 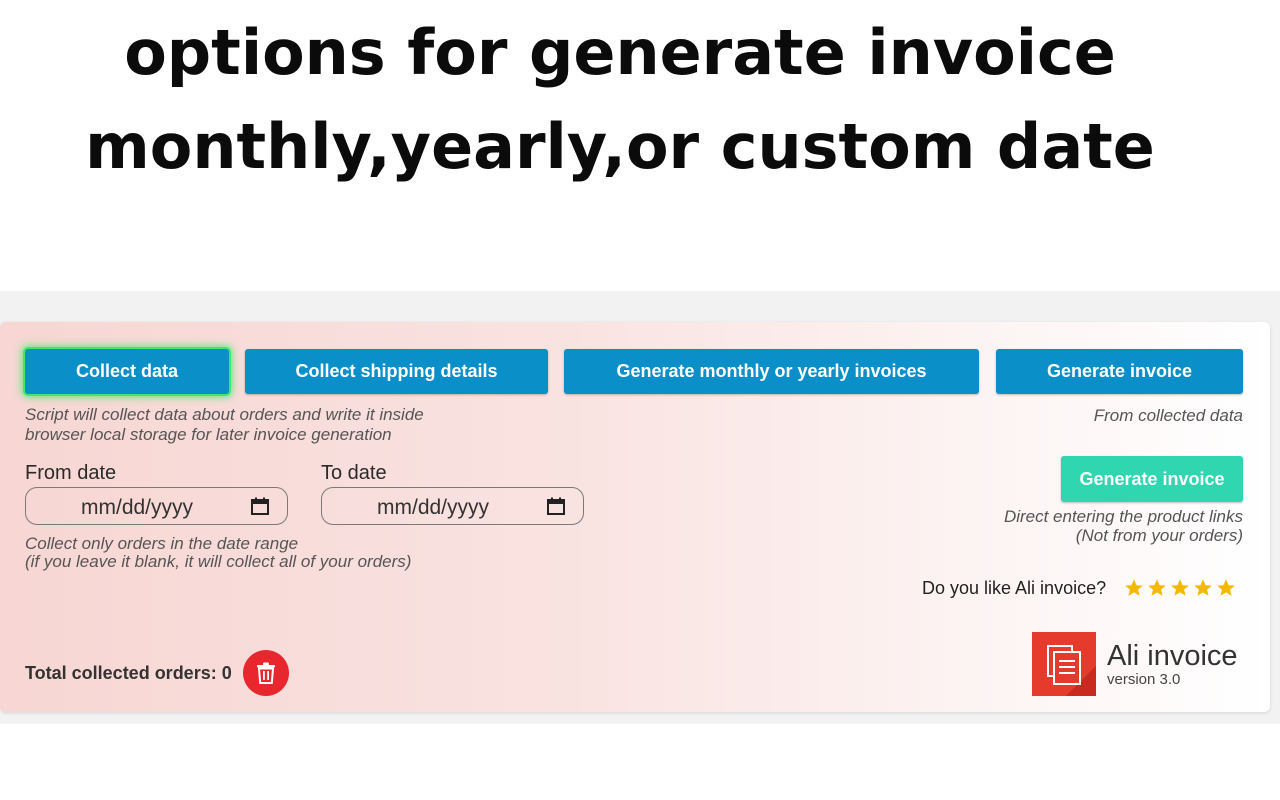 I want to click on trash-icon, so click(x=266, y=673).